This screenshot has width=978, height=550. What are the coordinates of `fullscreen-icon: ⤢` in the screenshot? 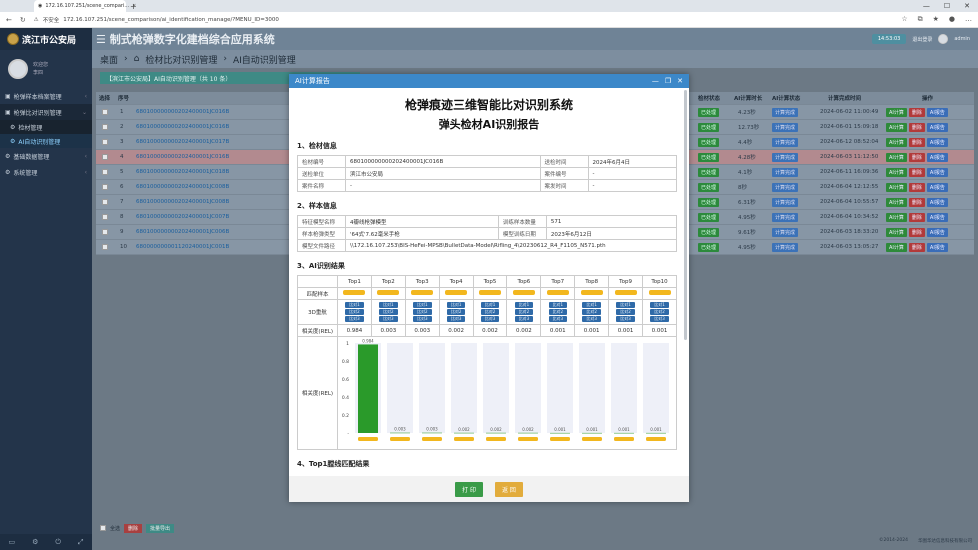 It's located at (81, 542).